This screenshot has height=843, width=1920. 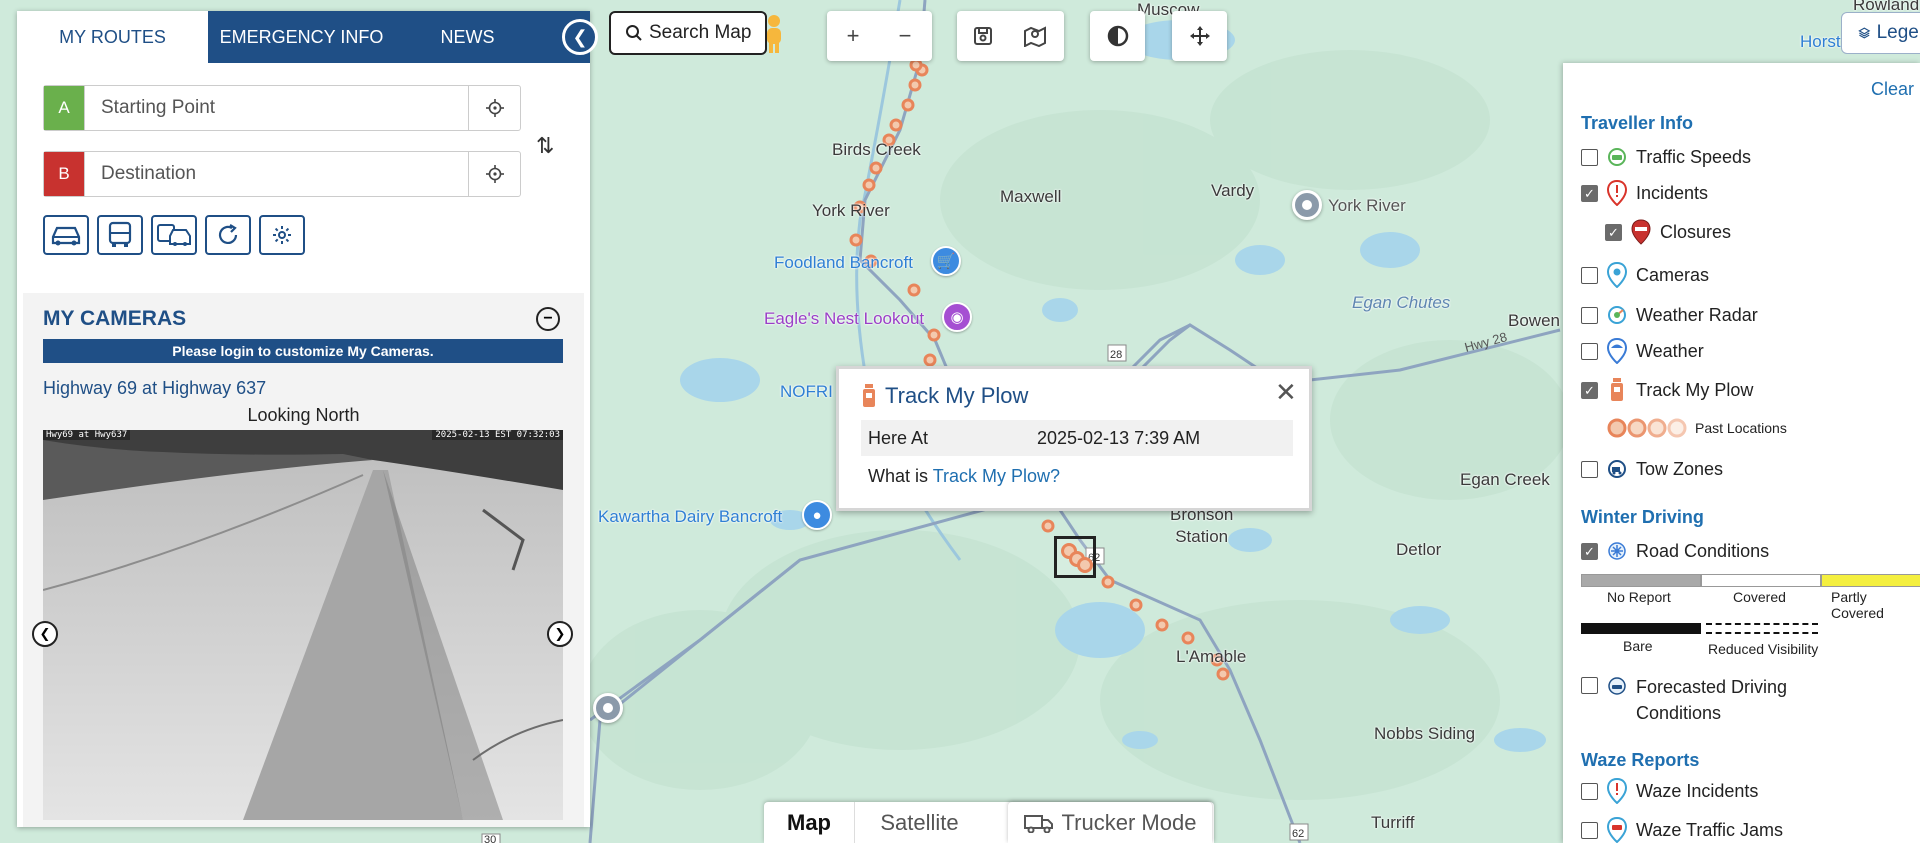 I want to click on travel-mode-buttons, so click(x=174, y=235).